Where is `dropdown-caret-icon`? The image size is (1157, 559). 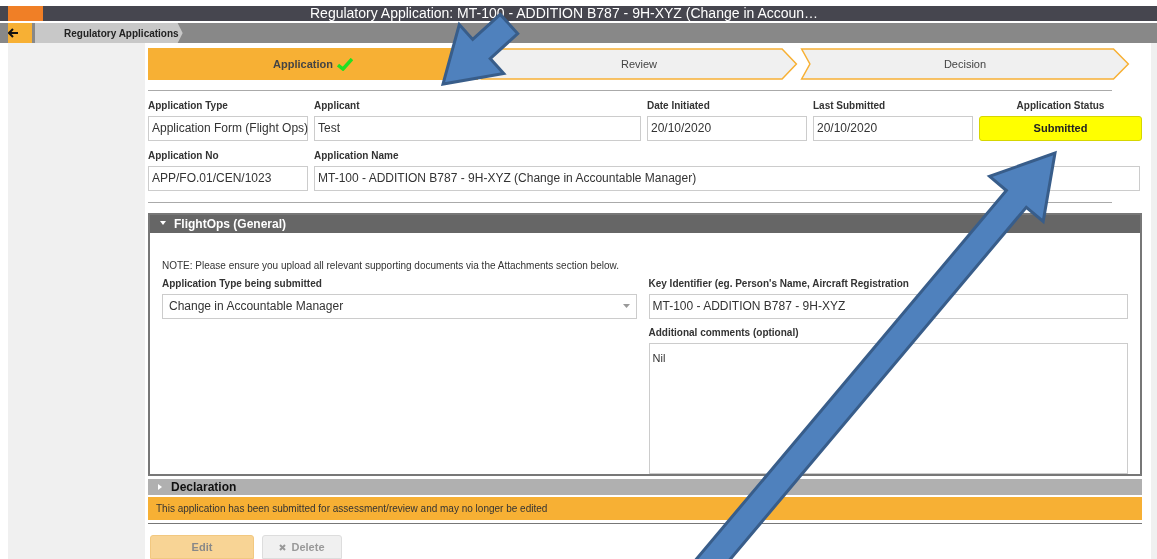 dropdown-caret-icon is located at coordinates (626, 306).